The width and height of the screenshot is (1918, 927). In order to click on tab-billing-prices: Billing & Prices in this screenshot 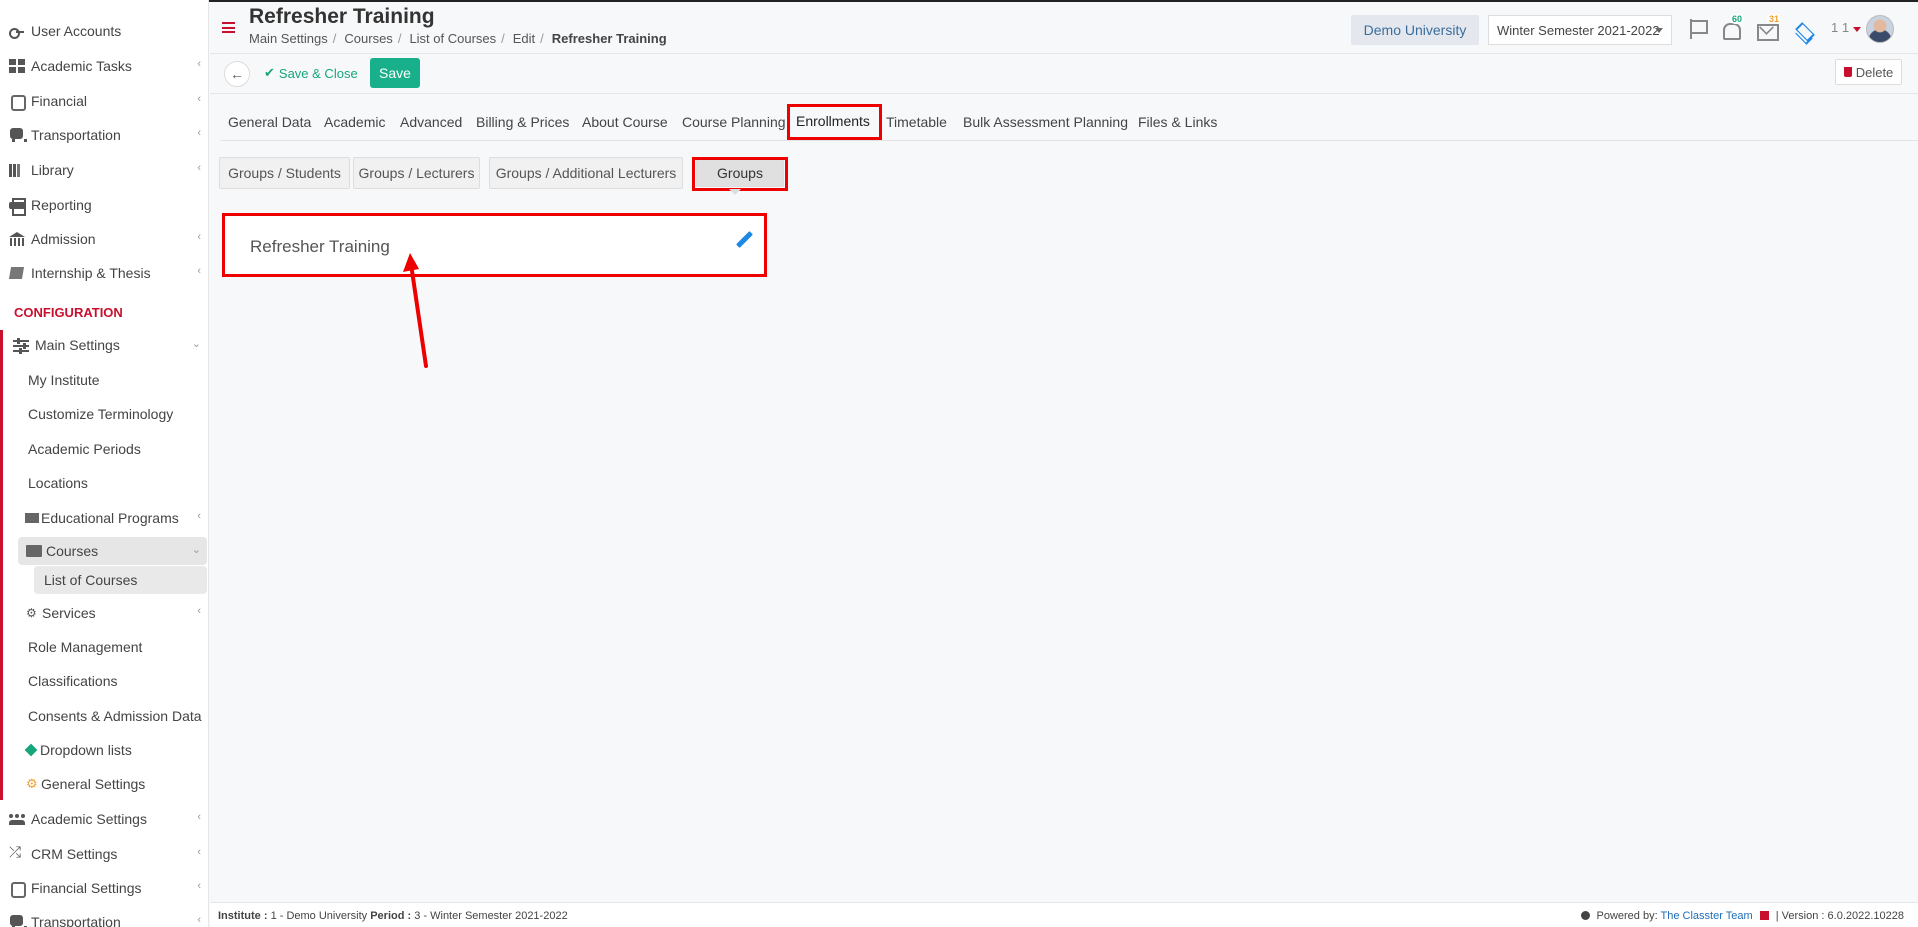, I will do `click(522, 122)`.